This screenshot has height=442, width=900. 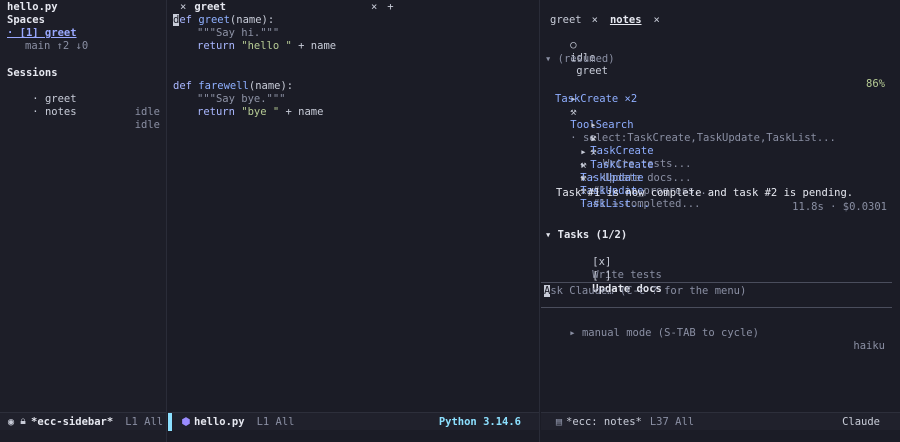 What do you see at coordinates (559, 421) in the screenshot?
I see `document-icon: ▤` at bounding box center [559, 421].